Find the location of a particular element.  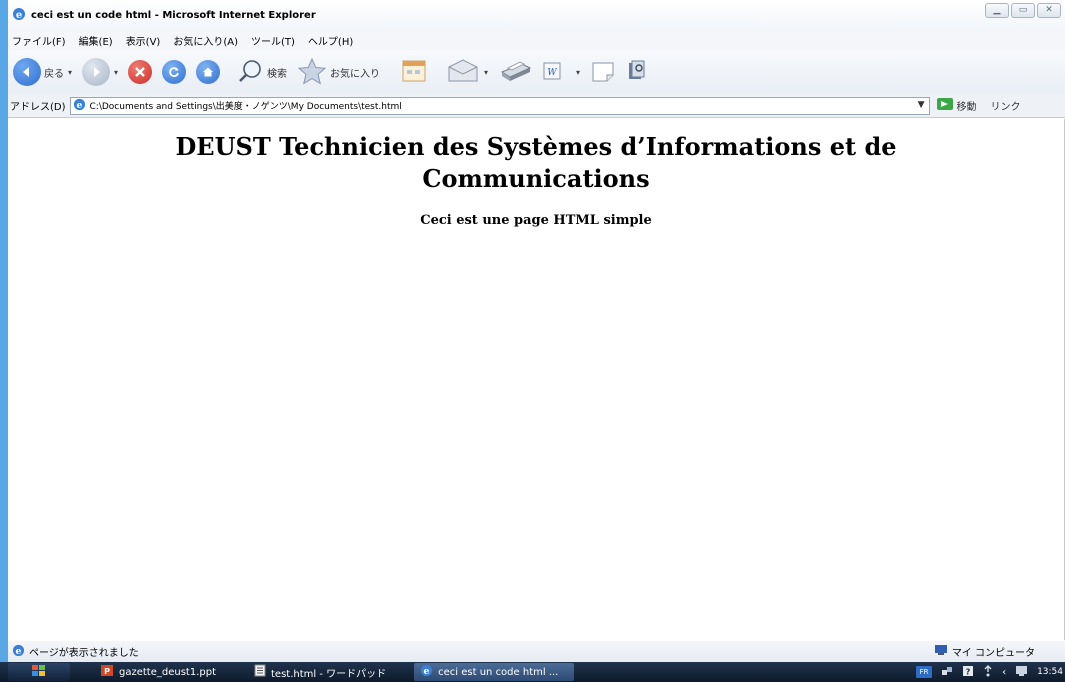

go-arrow-icon is located at coordinates (945, 105).